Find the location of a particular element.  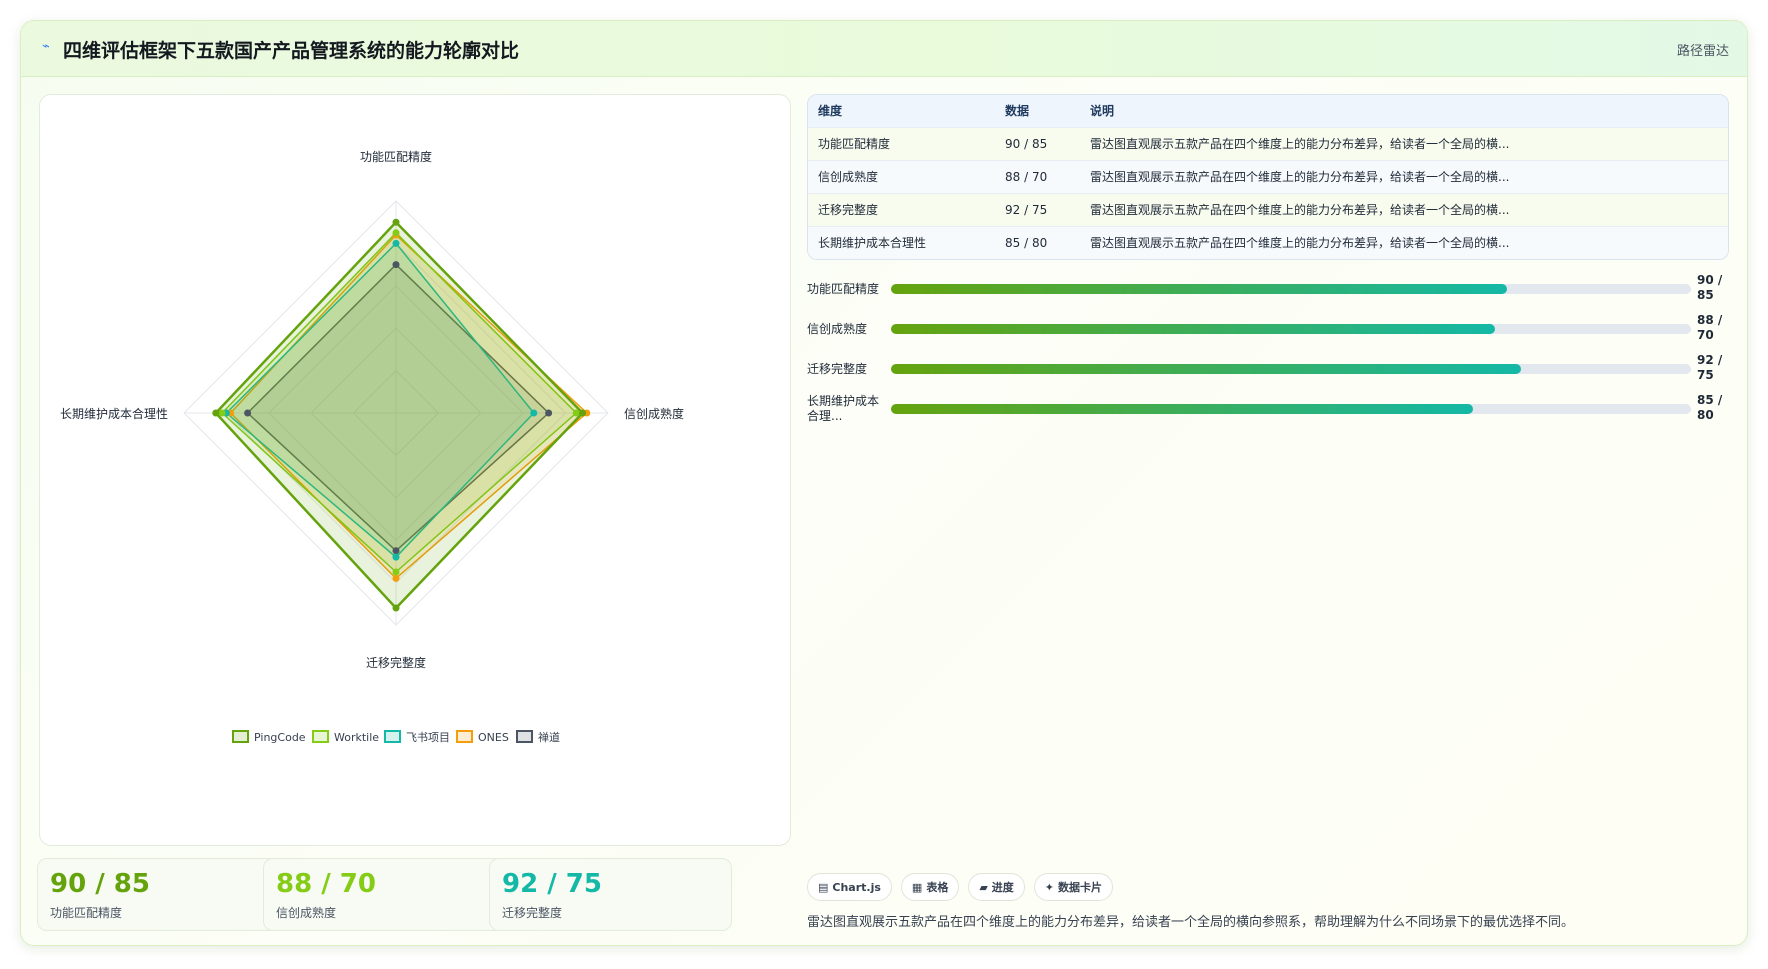

legend-label: 禅道 is located at coordinates (549, 737).